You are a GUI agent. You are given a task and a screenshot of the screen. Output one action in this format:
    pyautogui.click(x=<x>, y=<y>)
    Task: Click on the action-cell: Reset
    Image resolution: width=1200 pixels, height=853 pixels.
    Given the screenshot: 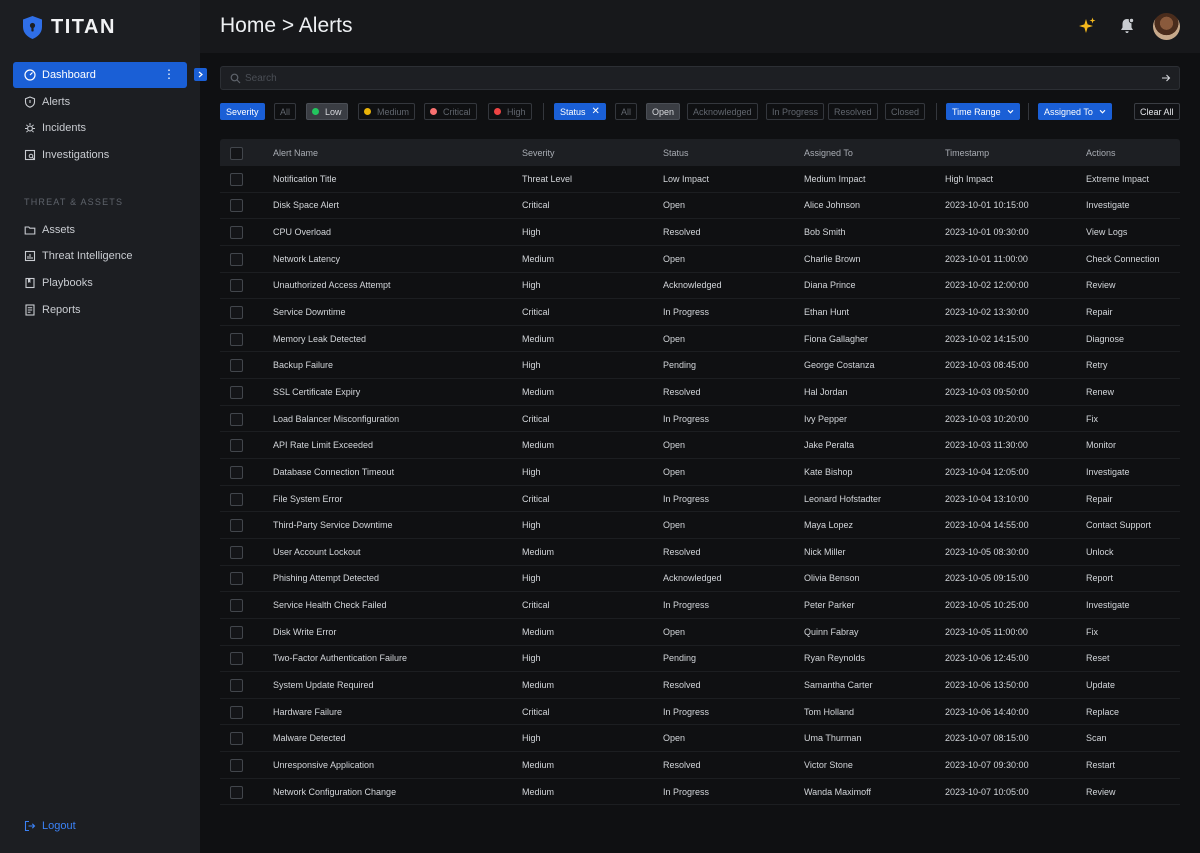 What is the action you would take?
    pyautogui.click(x=1098, y=659)
    